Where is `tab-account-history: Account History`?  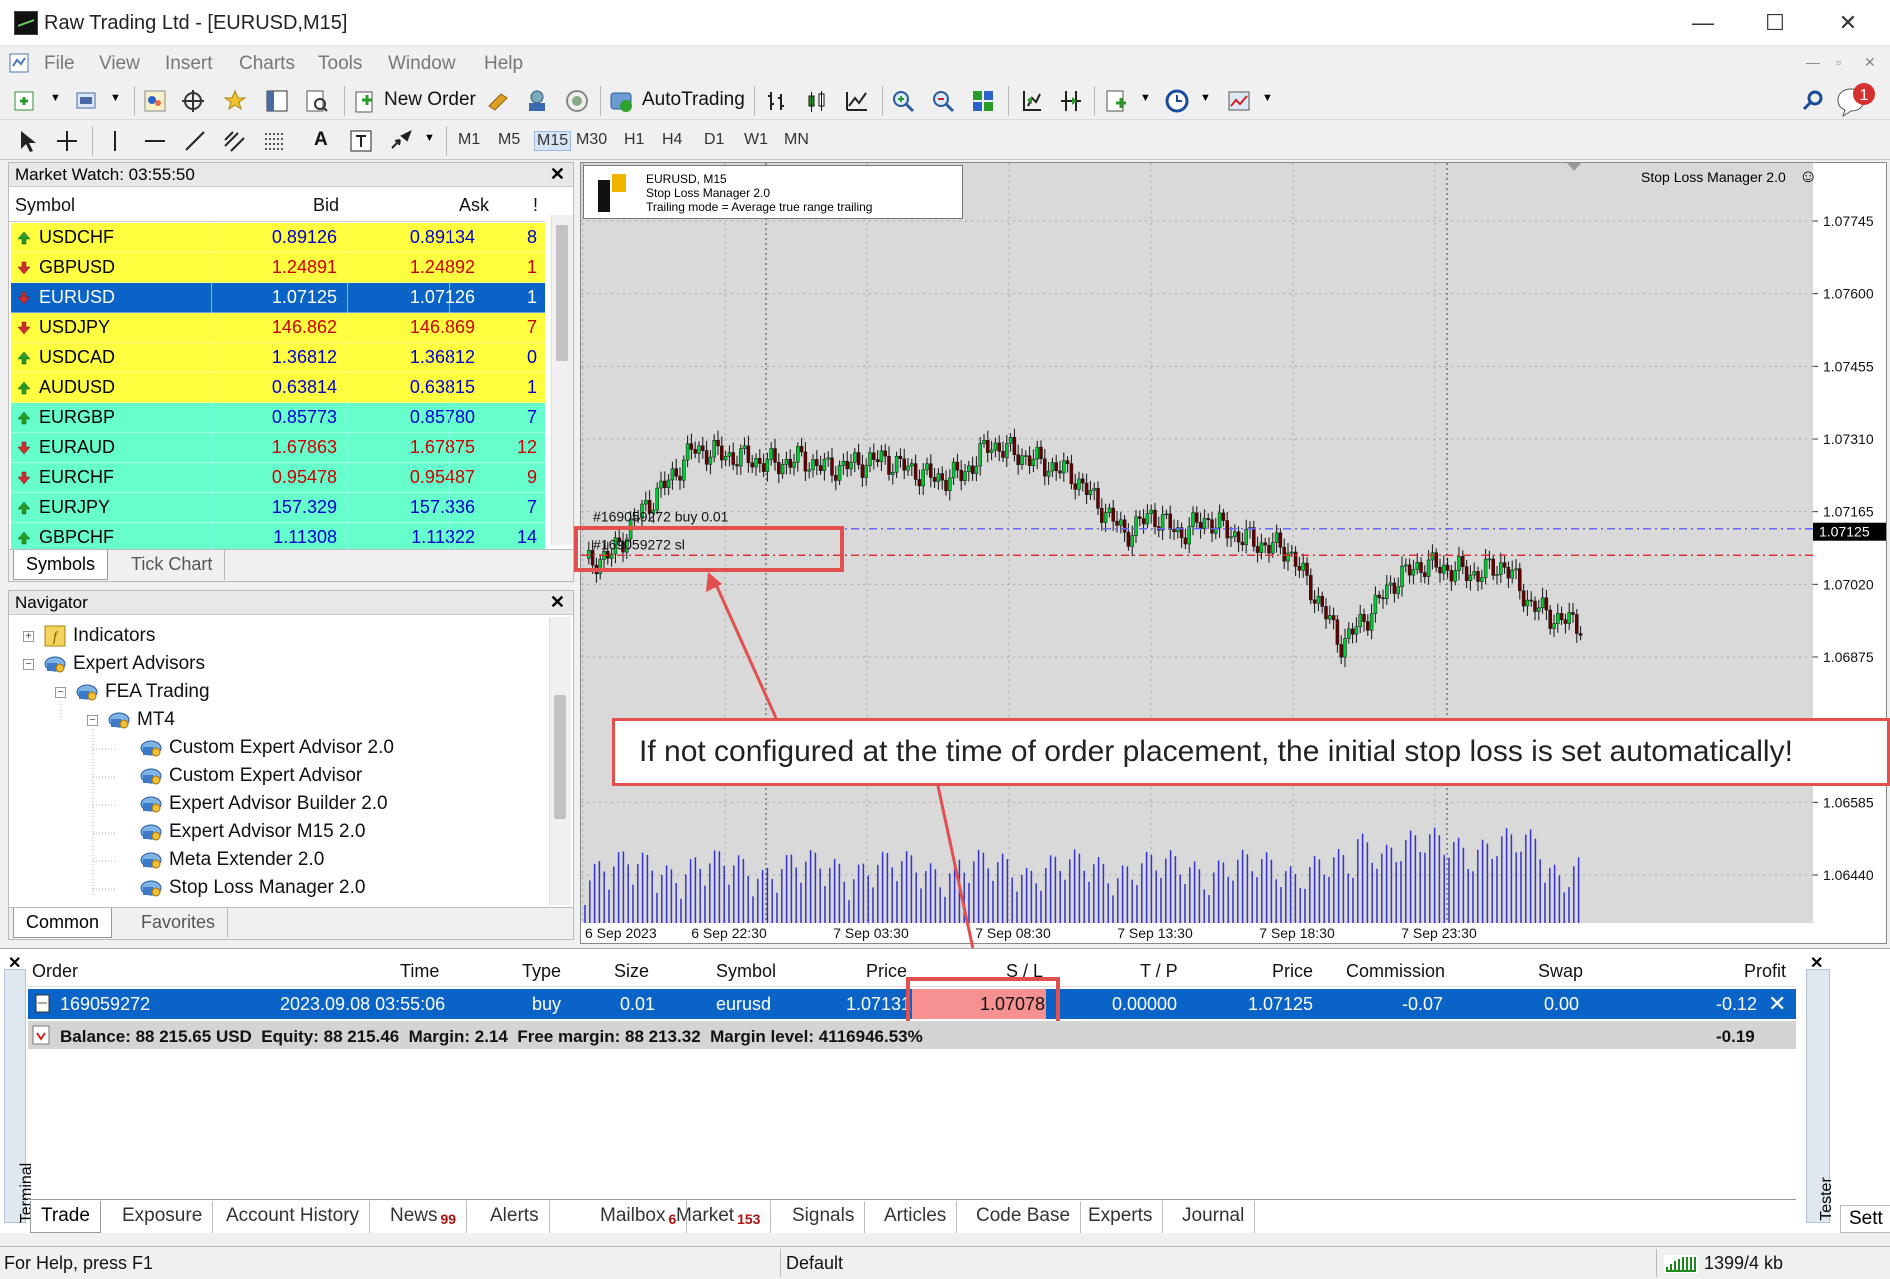 tab-account-history: Account History is located at coordinates (293, 1217).